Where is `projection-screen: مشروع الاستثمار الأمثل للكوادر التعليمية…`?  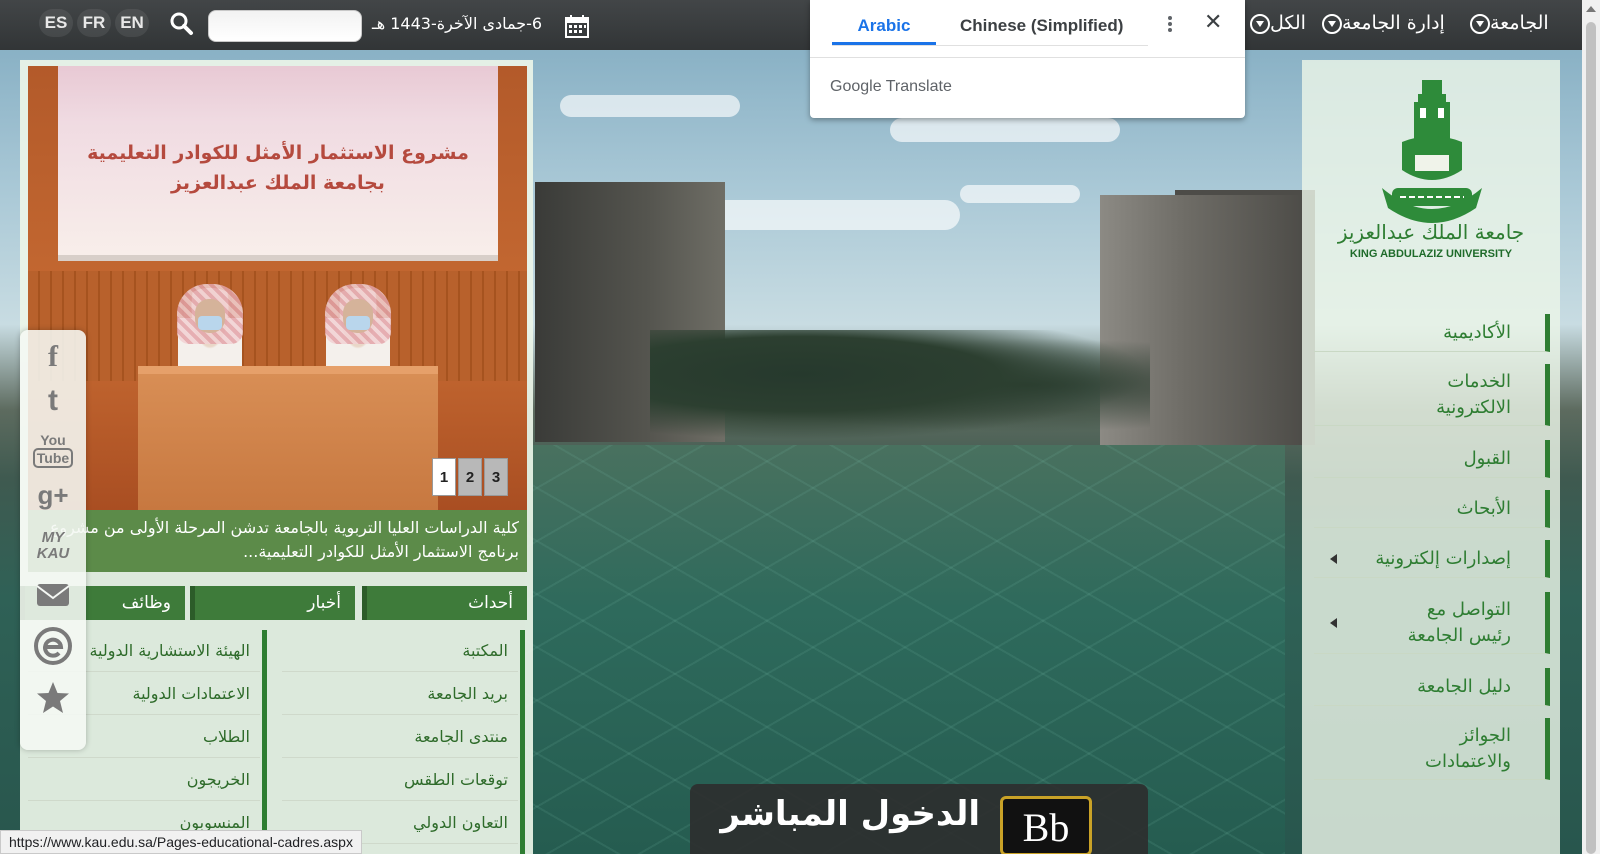
projection-screen: مشروع الاستثمار الأمثل للكوادر التعليمية… is located at coordinates (278, 163).